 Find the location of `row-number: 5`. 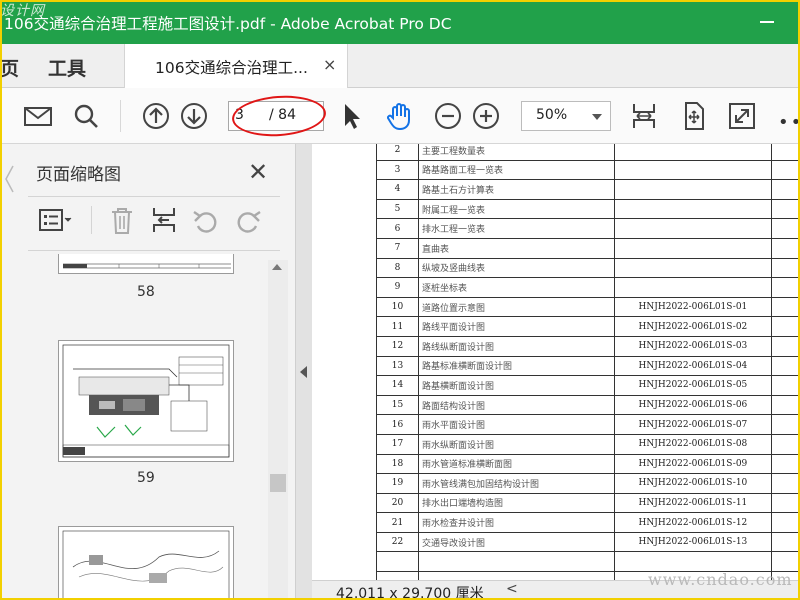

row-number: 5 is located at coordinates (397, 209).